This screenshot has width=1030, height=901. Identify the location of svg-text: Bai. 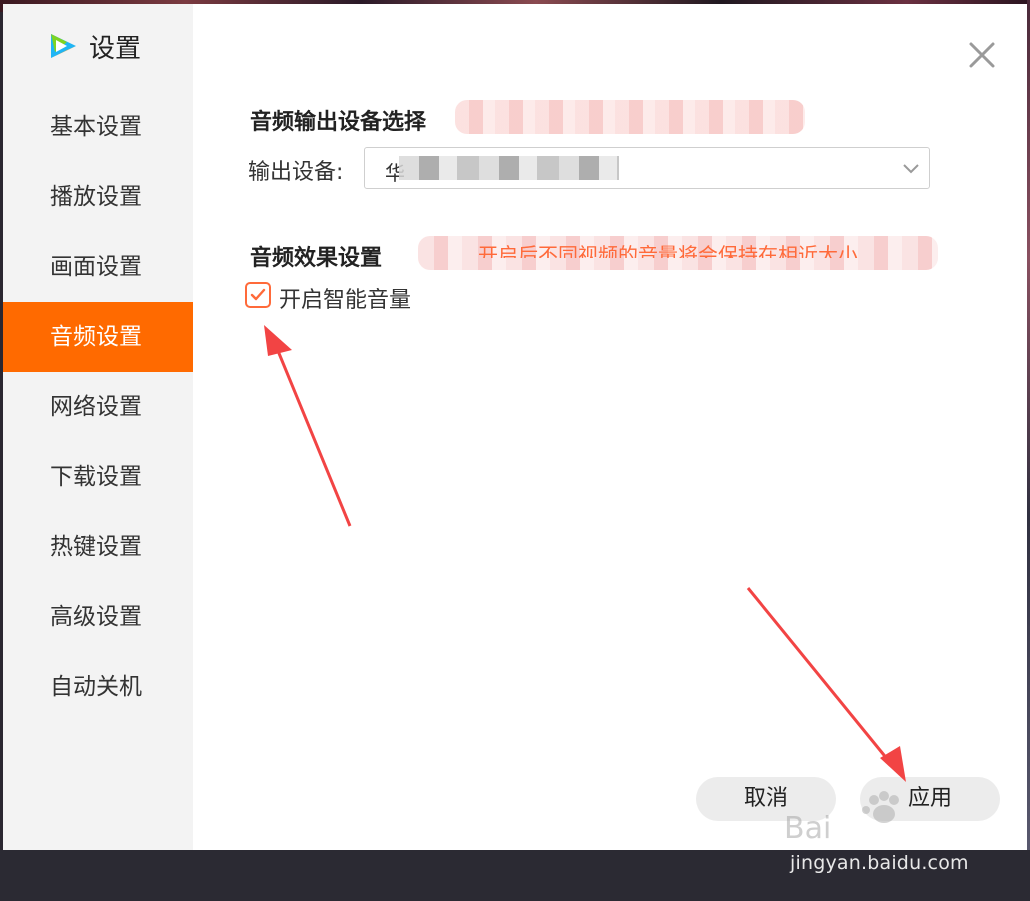
(807, 828).